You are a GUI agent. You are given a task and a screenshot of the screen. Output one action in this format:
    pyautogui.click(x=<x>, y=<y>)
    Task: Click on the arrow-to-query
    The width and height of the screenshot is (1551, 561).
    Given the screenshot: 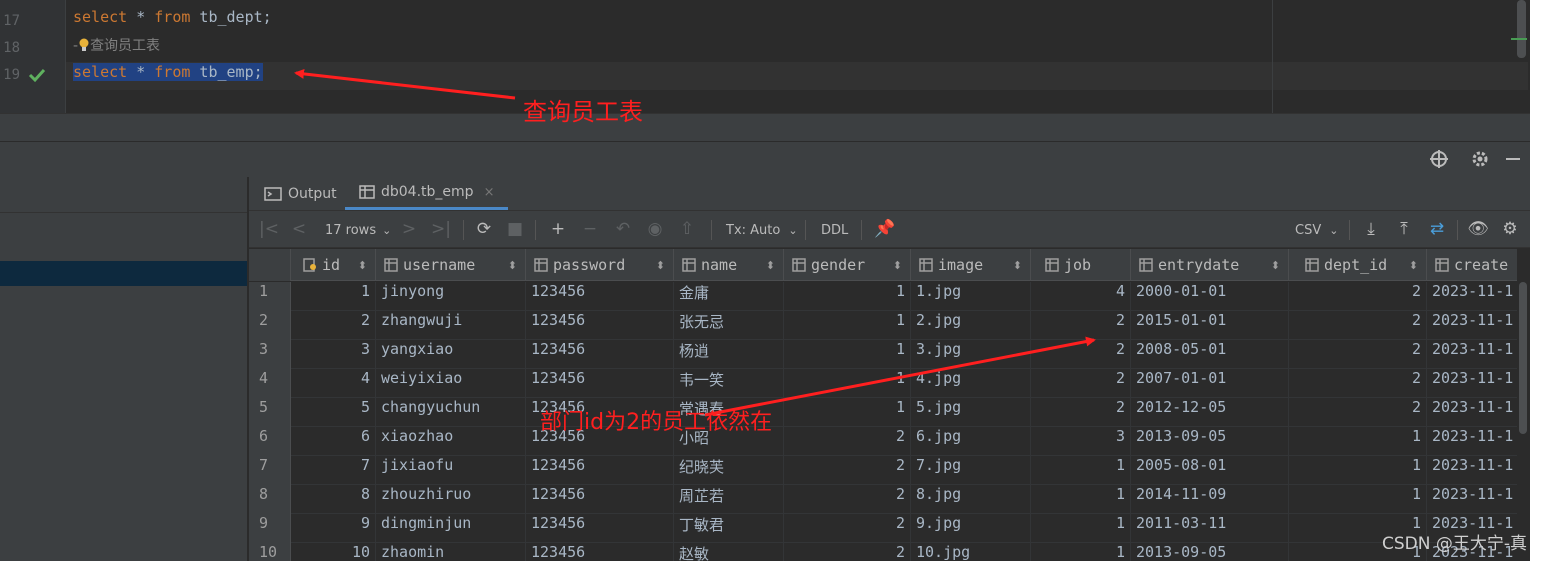 What is the action you would take?
    pyautogui.click(x=405, y=84)
    